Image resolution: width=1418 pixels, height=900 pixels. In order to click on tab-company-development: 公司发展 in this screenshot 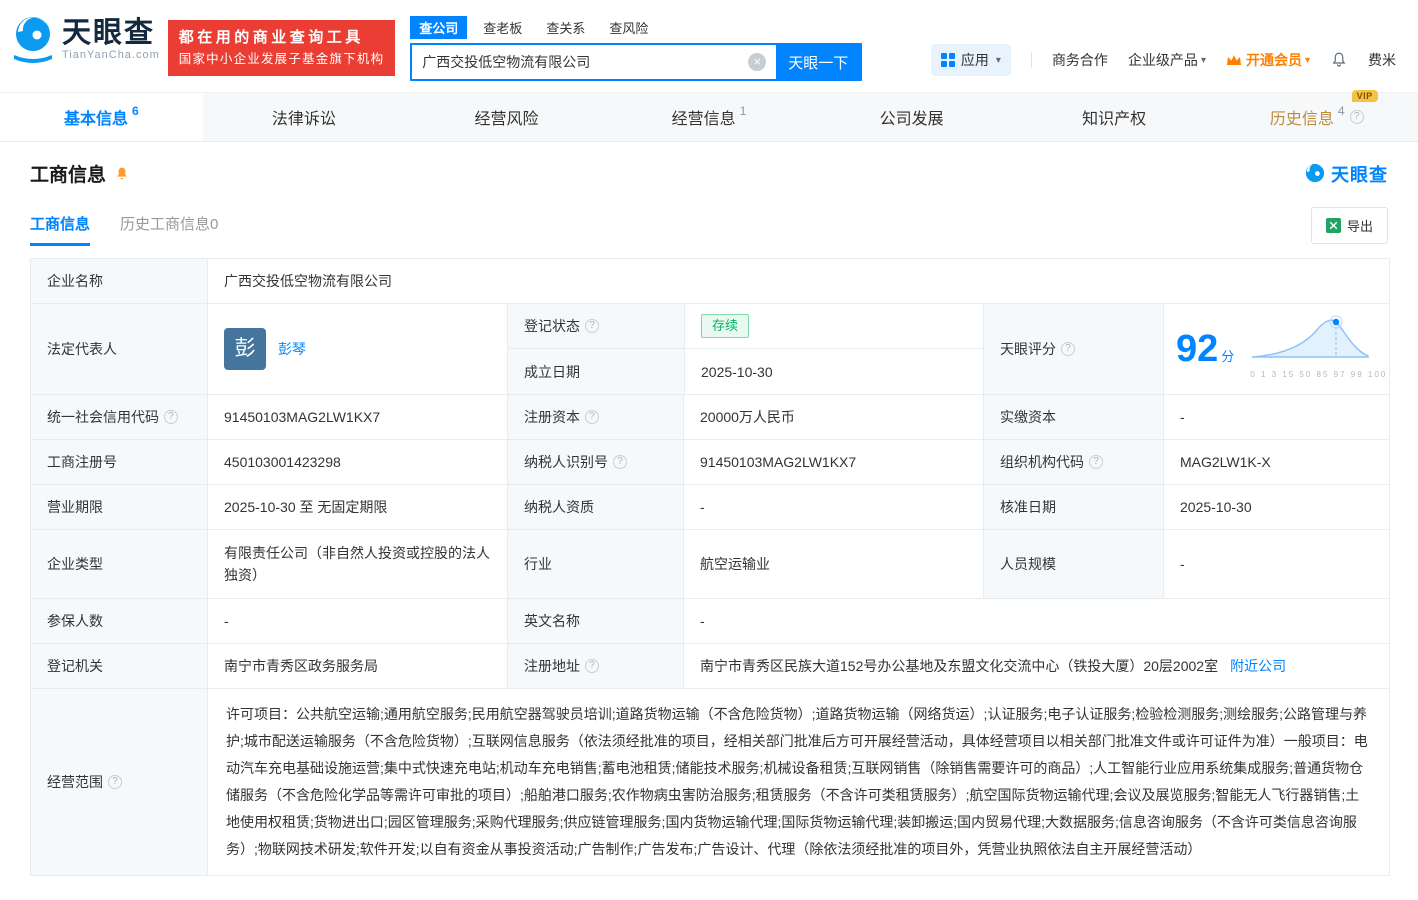, I will do `click(911, 117)`.